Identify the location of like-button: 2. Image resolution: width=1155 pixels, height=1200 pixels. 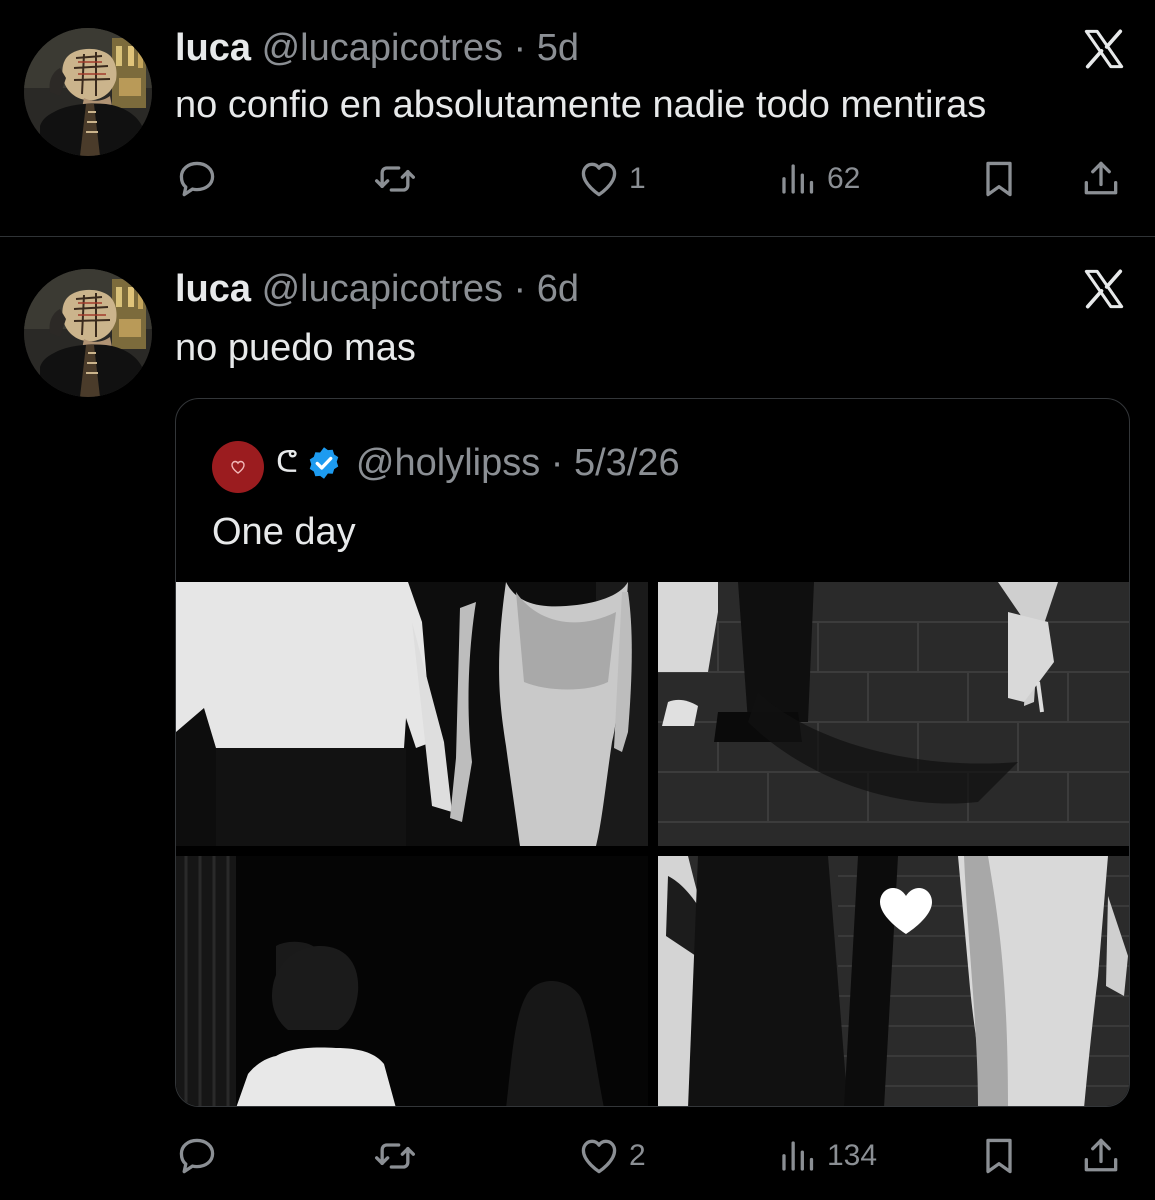
(611, 1156).